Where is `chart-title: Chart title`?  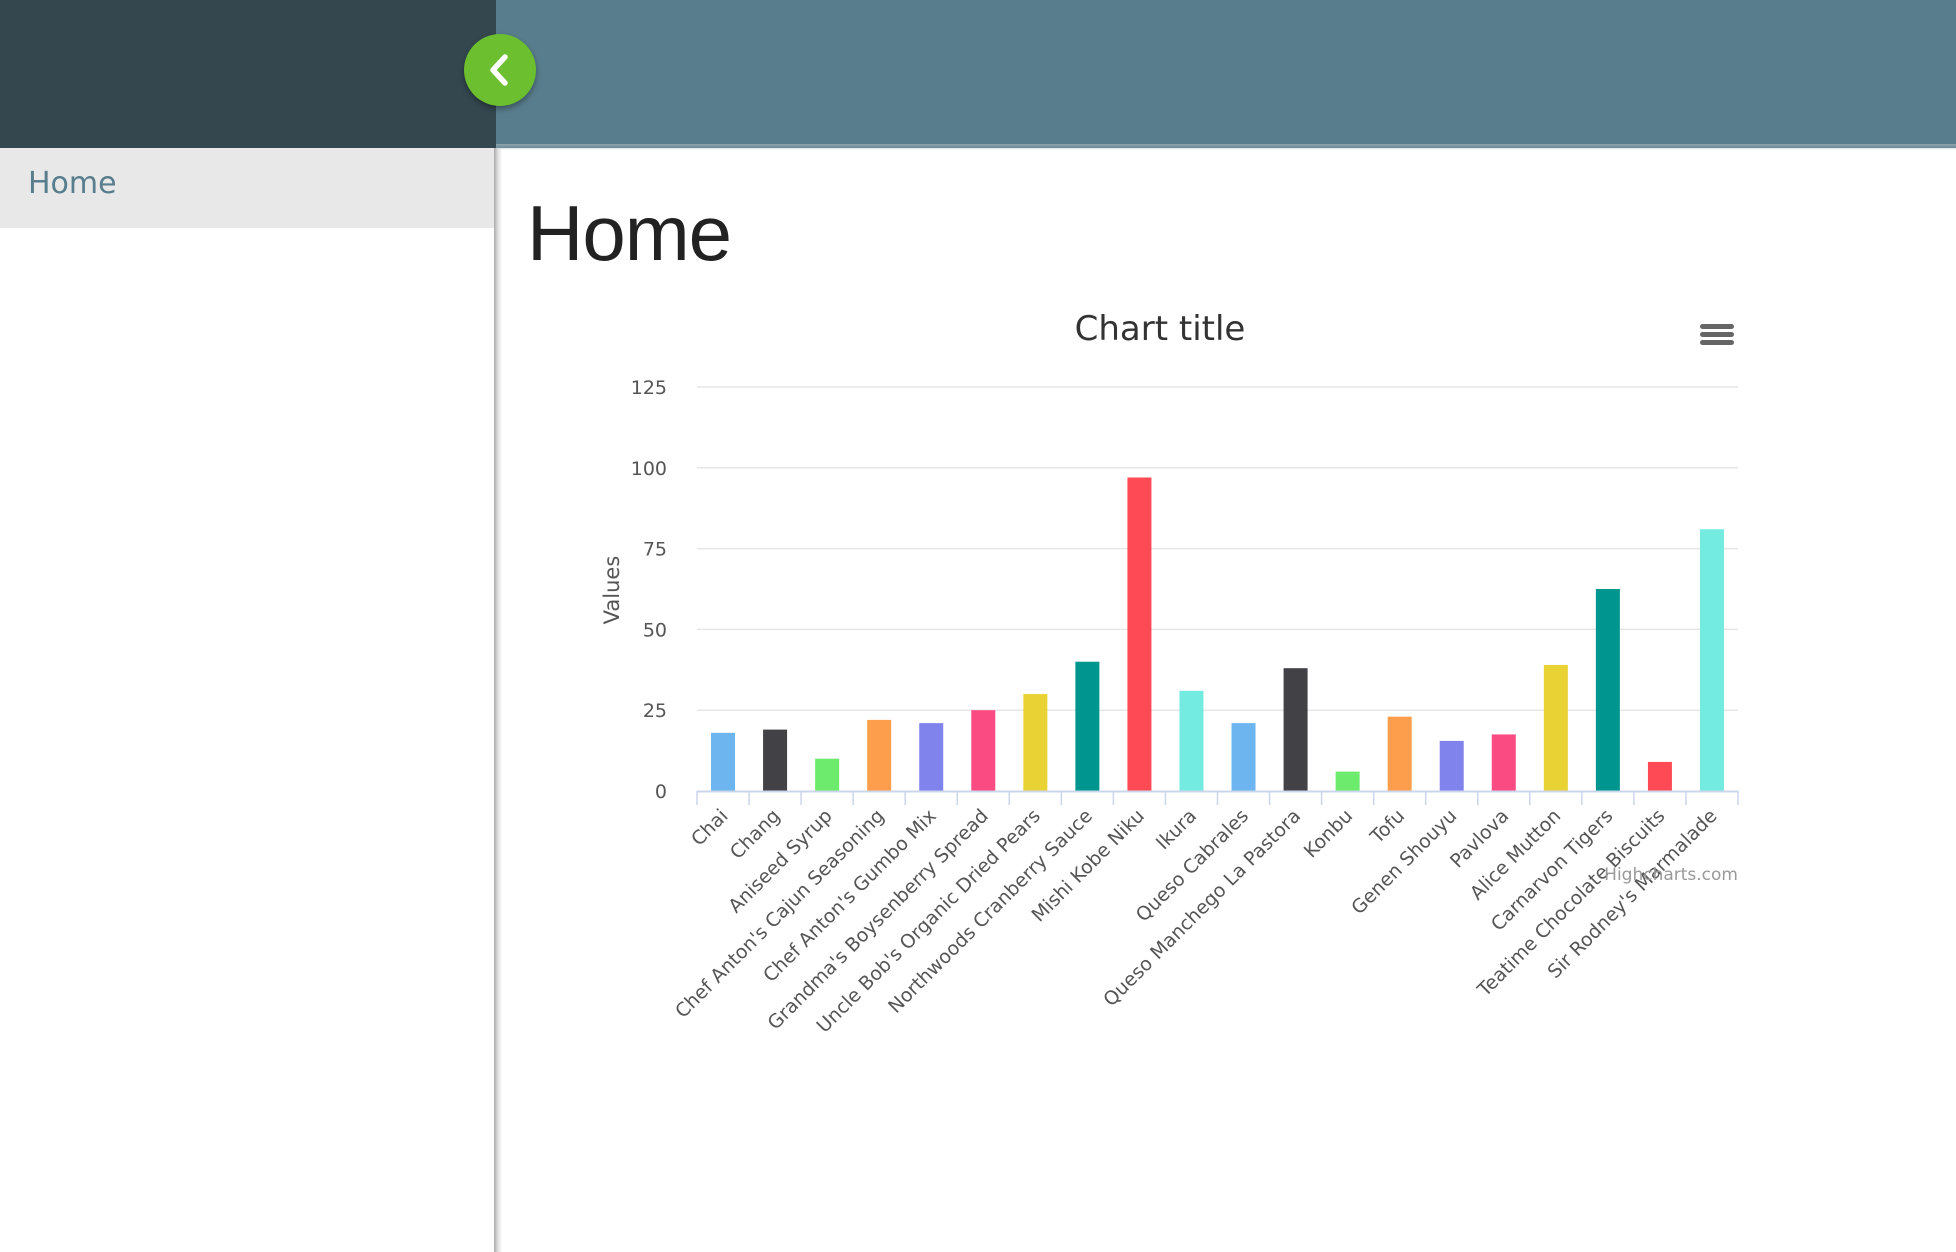
chart-title: Chart title is located at coordinates (1160, 329).